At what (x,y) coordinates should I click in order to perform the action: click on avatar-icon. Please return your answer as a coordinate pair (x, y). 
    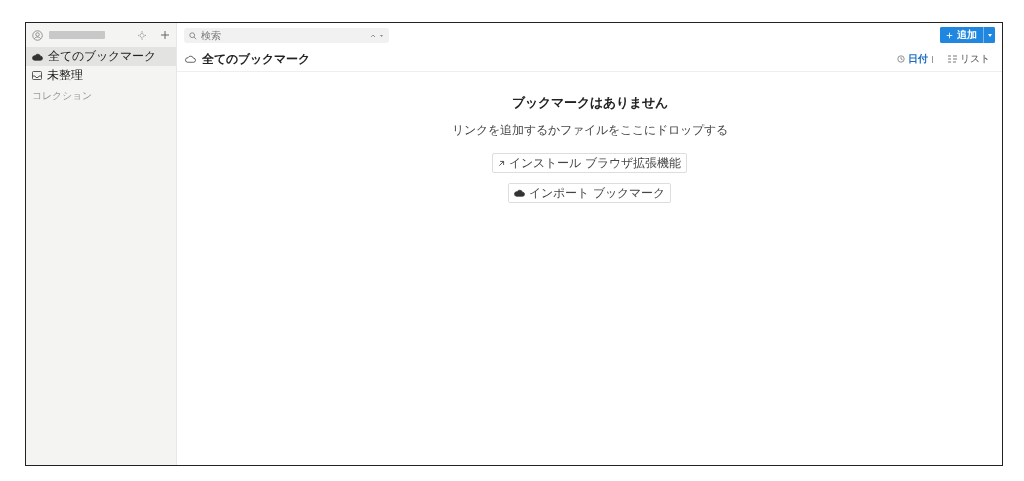
    Looking at the image, I should click on (37, 35).